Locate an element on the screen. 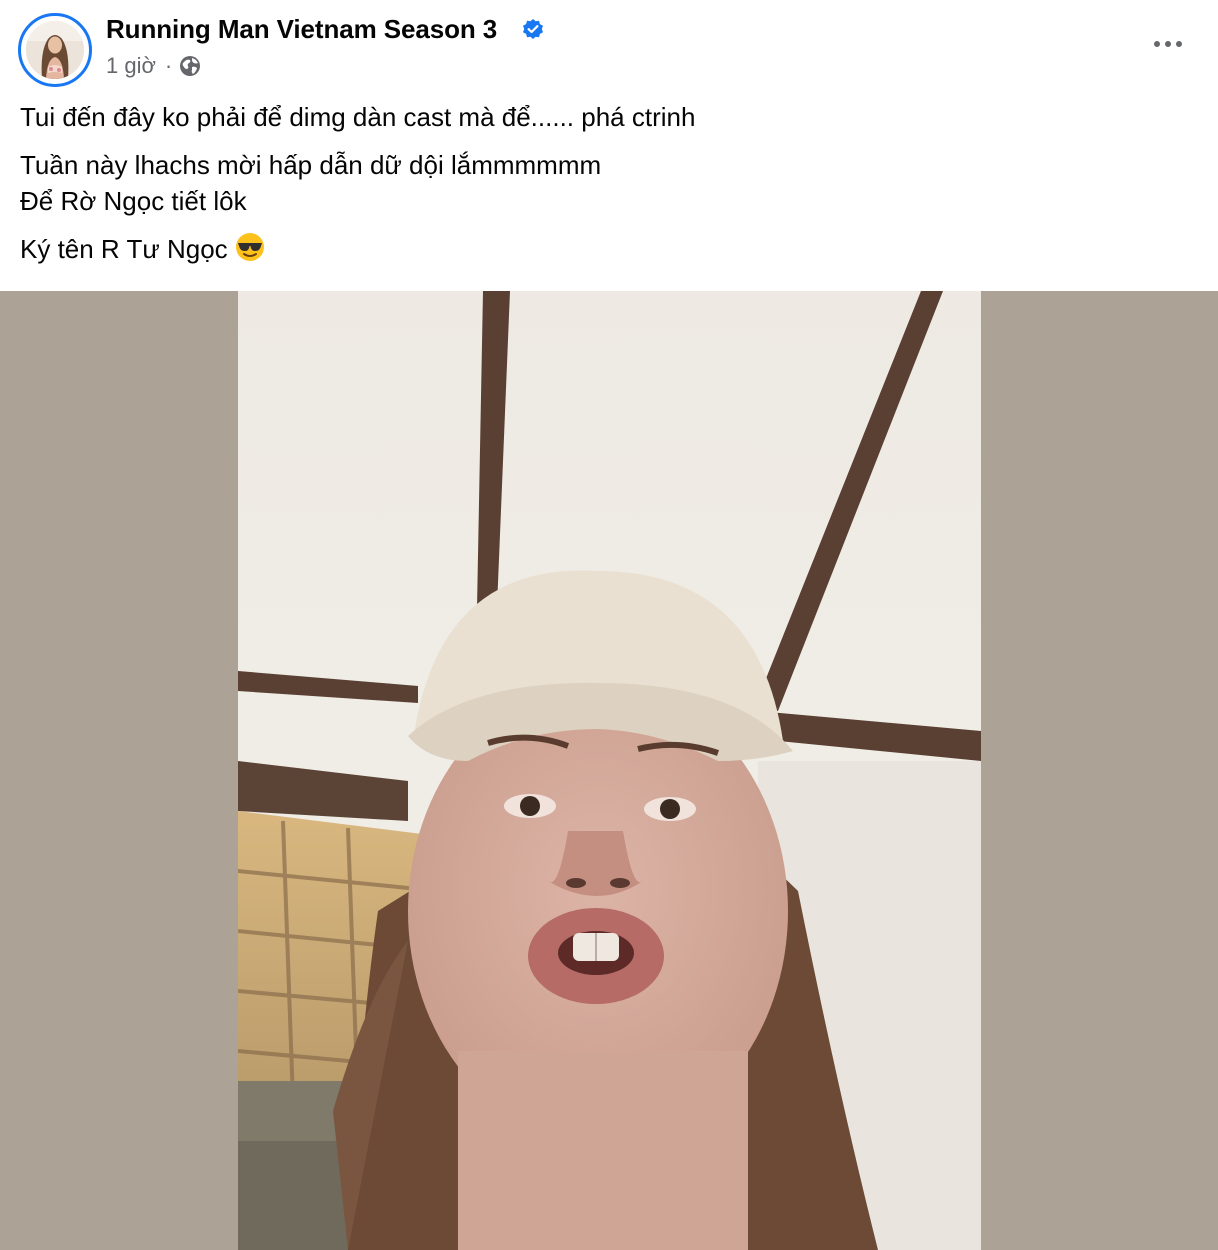  verified-badge-icon is located at coordinates (533, 29).